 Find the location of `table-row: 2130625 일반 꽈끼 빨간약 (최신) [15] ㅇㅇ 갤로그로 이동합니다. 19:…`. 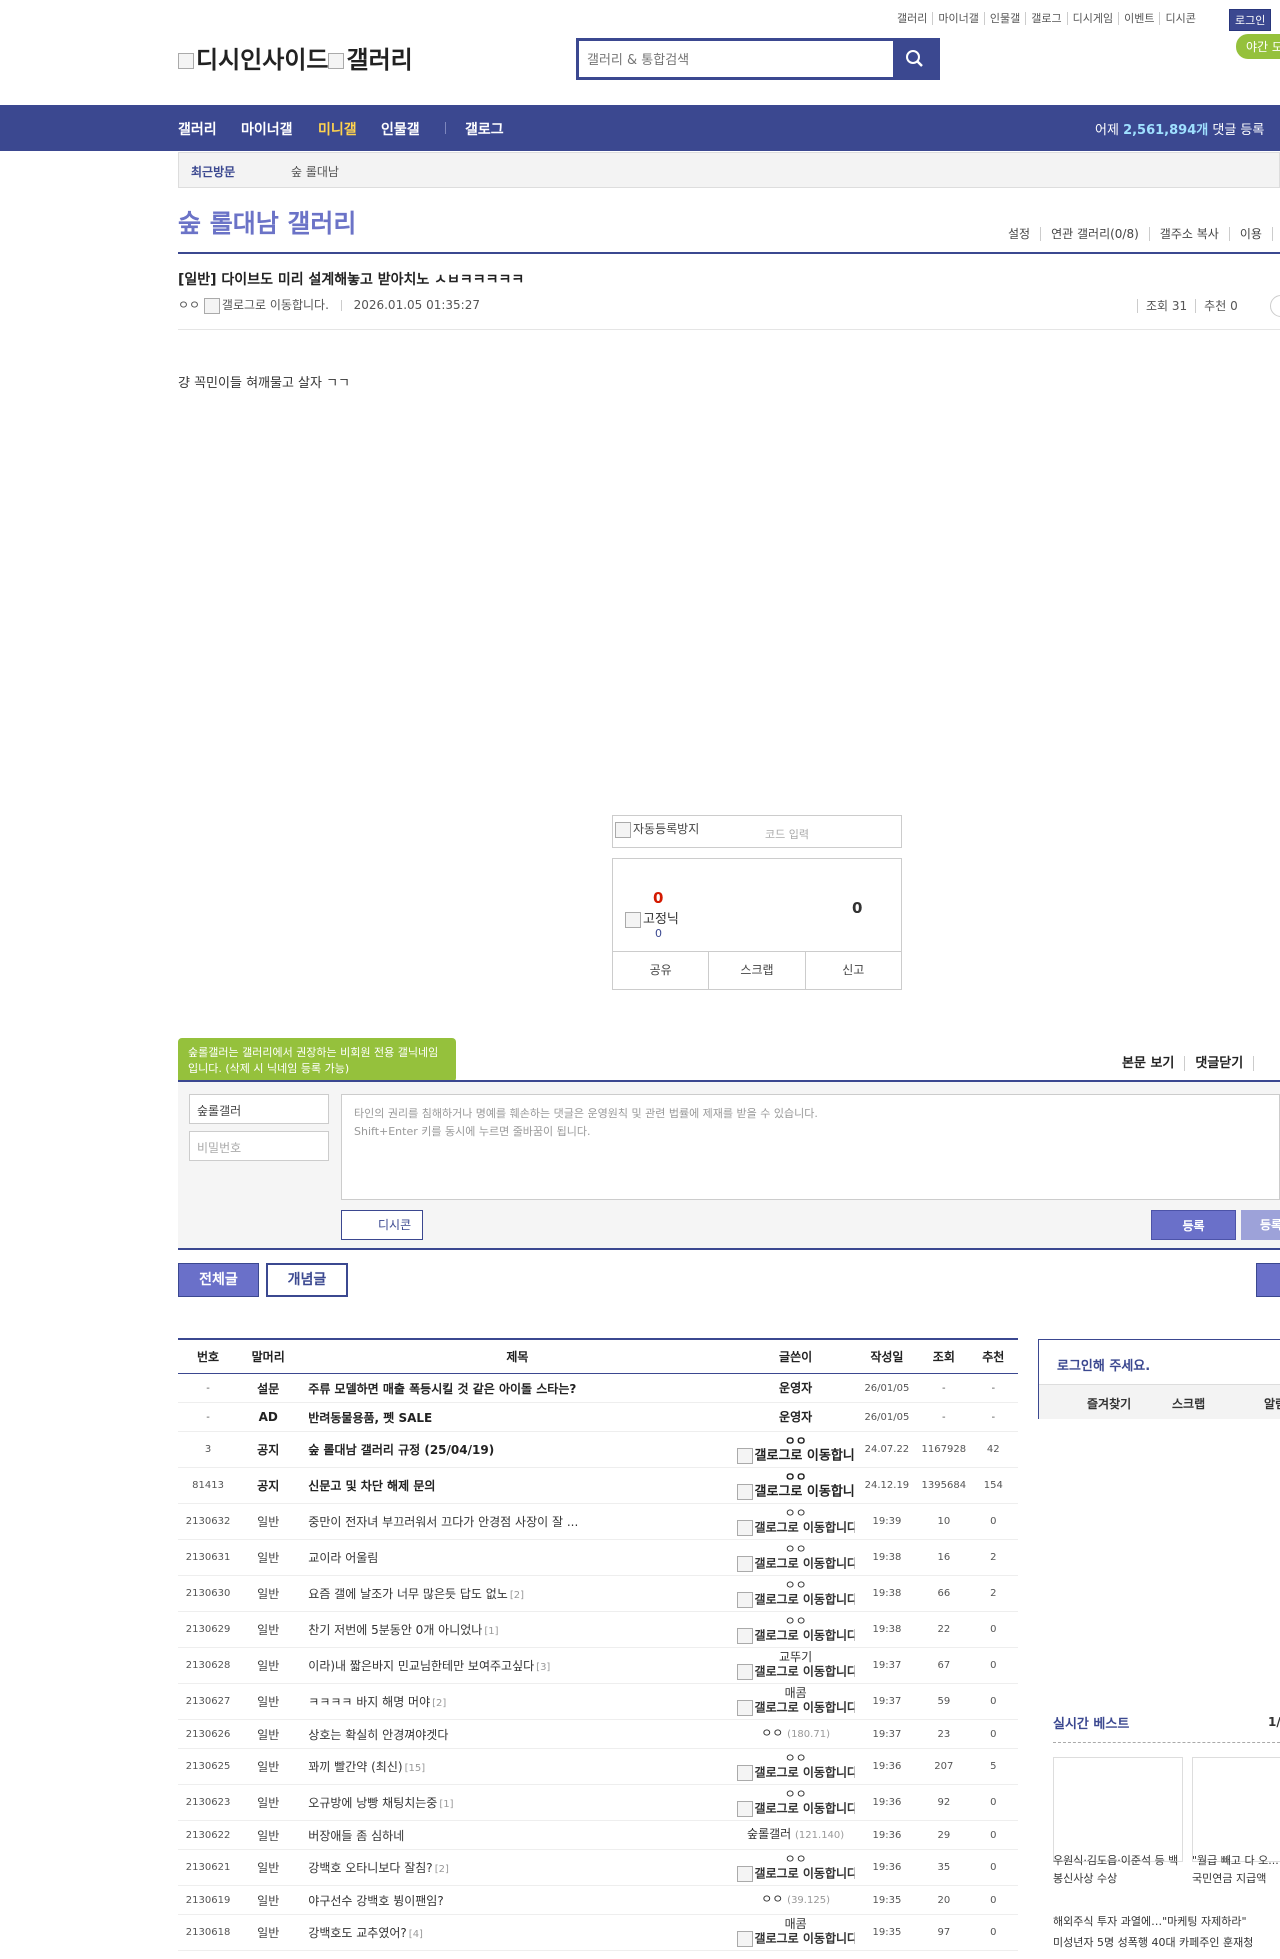

table-row: 2130625 일반 꽈끼 빨간약 (최신) [15] ㅇㅇ 갤로그로 이동합니다. 19:… is located at coordinates (598, 1766).